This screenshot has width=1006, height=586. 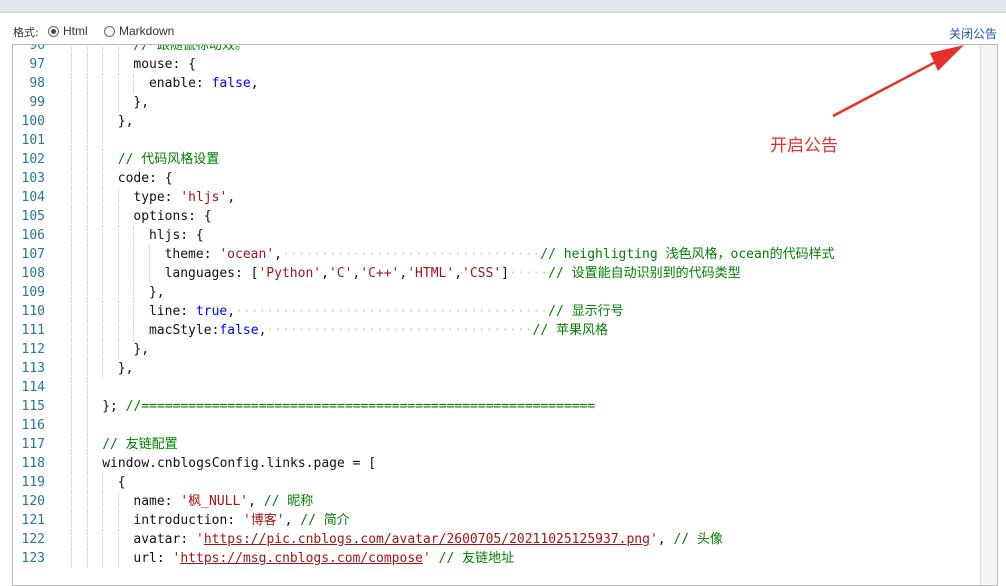 What do you see at coordinates (180, 83) in the screenshot?
I see `code-token: enable:` at bounding box center [180, 83].